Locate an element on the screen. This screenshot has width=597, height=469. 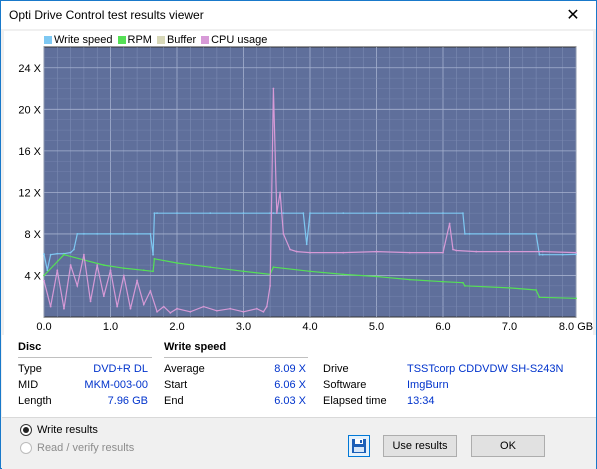
legend-swatch-rpm is located at coordinates (121, 40).